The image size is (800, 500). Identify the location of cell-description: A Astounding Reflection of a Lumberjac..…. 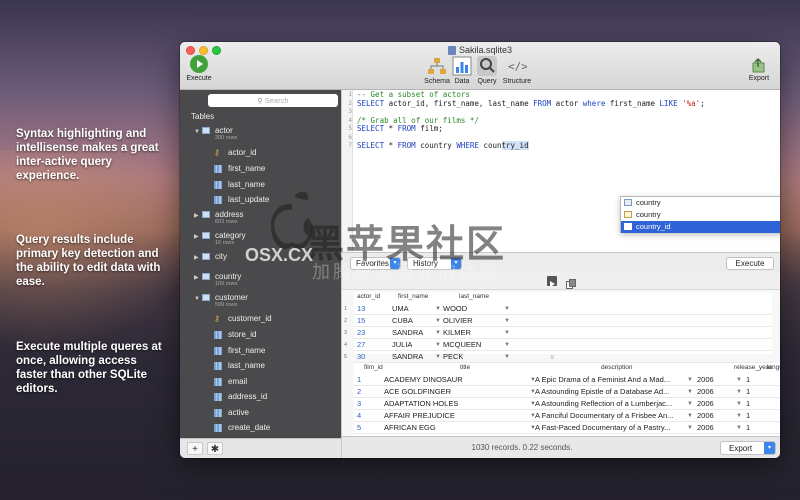
(609, 404).